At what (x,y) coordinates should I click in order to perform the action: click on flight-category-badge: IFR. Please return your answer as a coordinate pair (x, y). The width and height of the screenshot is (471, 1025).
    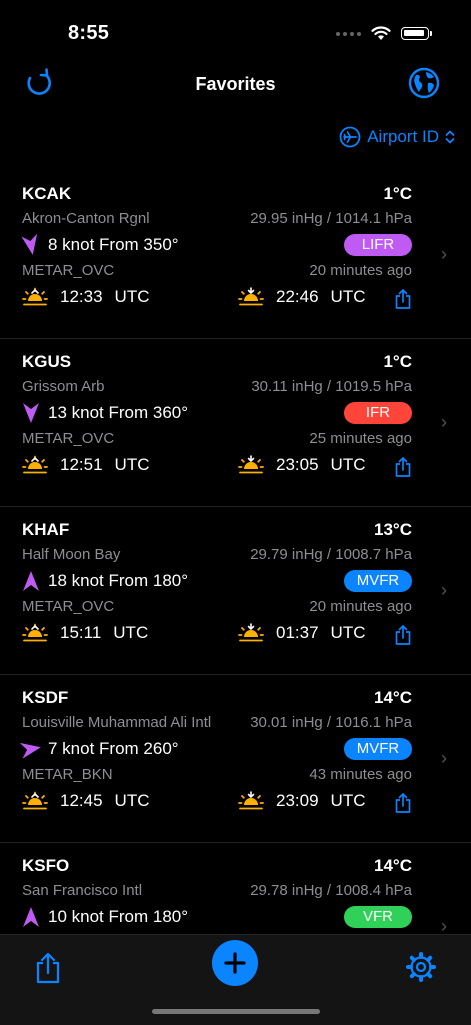
    Looking at the image, I should click on (378, 413).